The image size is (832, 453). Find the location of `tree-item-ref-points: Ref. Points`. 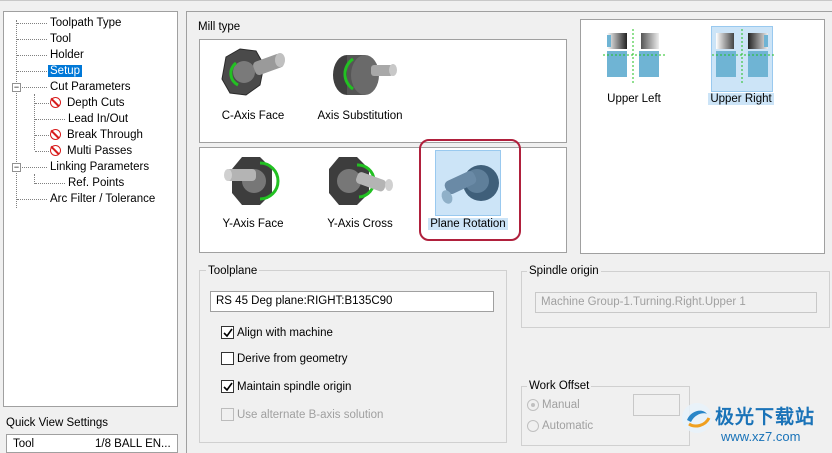

tree-item-ref-points: Ref. Points is located at coordinates (96, 183).